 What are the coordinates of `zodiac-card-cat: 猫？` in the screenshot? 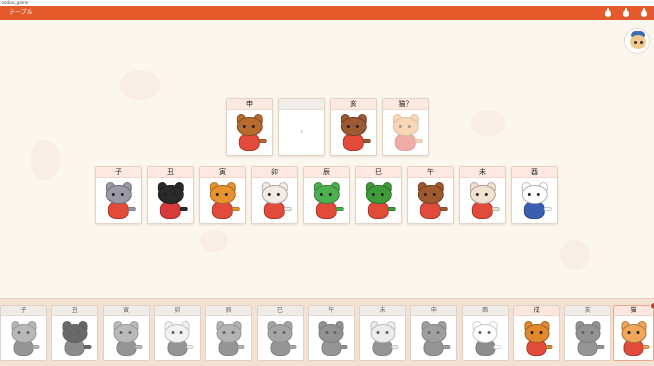 It's located at (405, 127).